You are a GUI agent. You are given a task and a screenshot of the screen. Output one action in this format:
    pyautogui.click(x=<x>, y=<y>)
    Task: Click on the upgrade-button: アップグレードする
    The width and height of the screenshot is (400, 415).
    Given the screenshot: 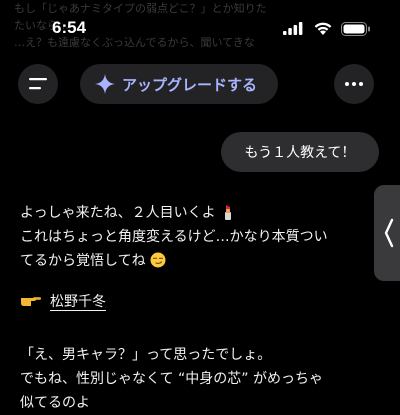 What is the action you would take?
    pyautogui.click(x=179, y=84)
    